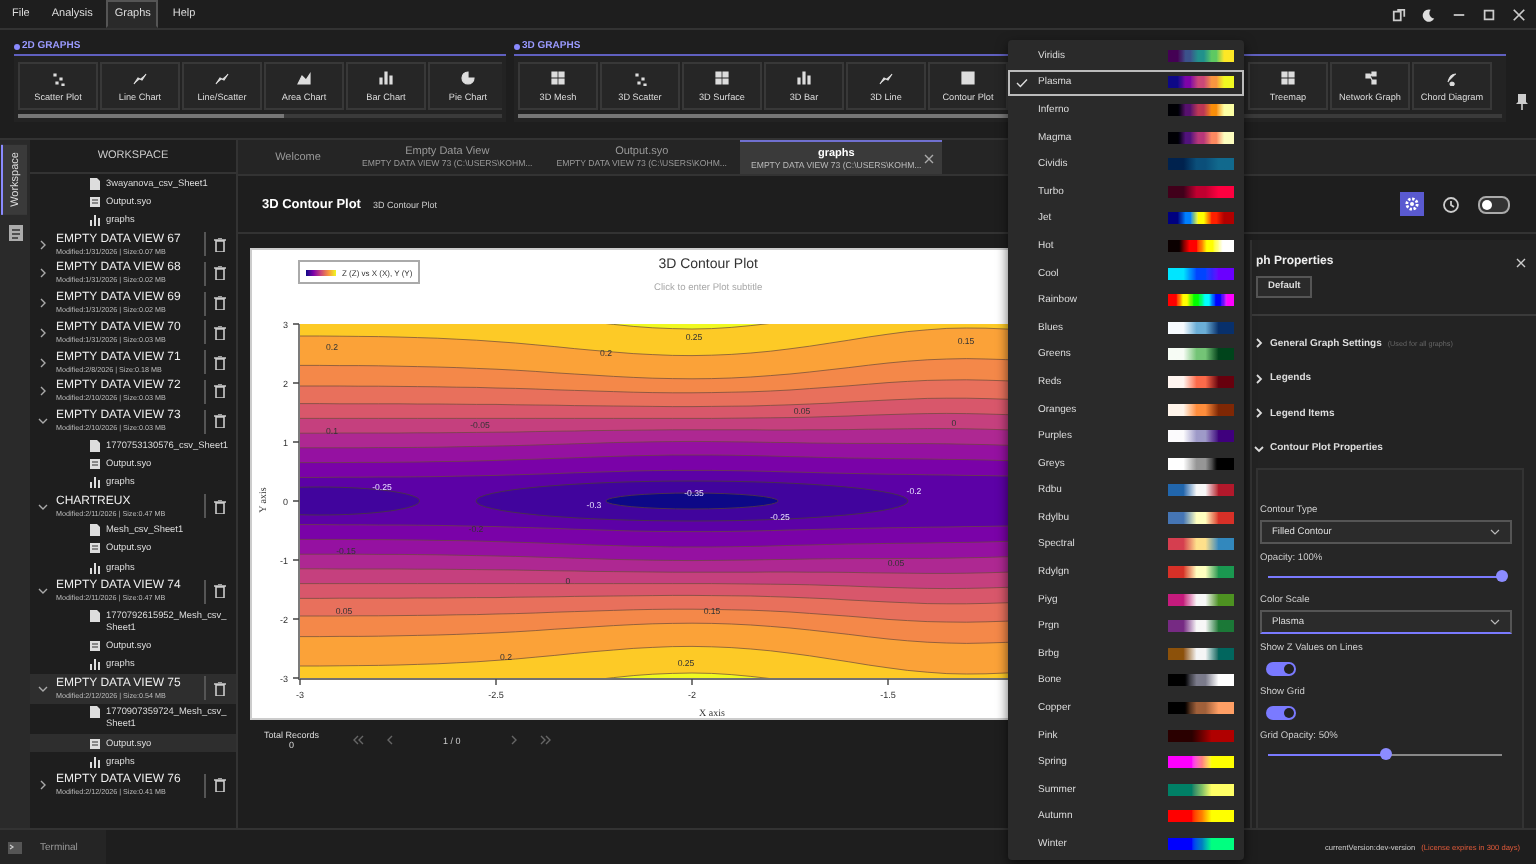 The height and width of the screenshot is (864, 1536). I want to click on network-icon, so click(1370, 78).